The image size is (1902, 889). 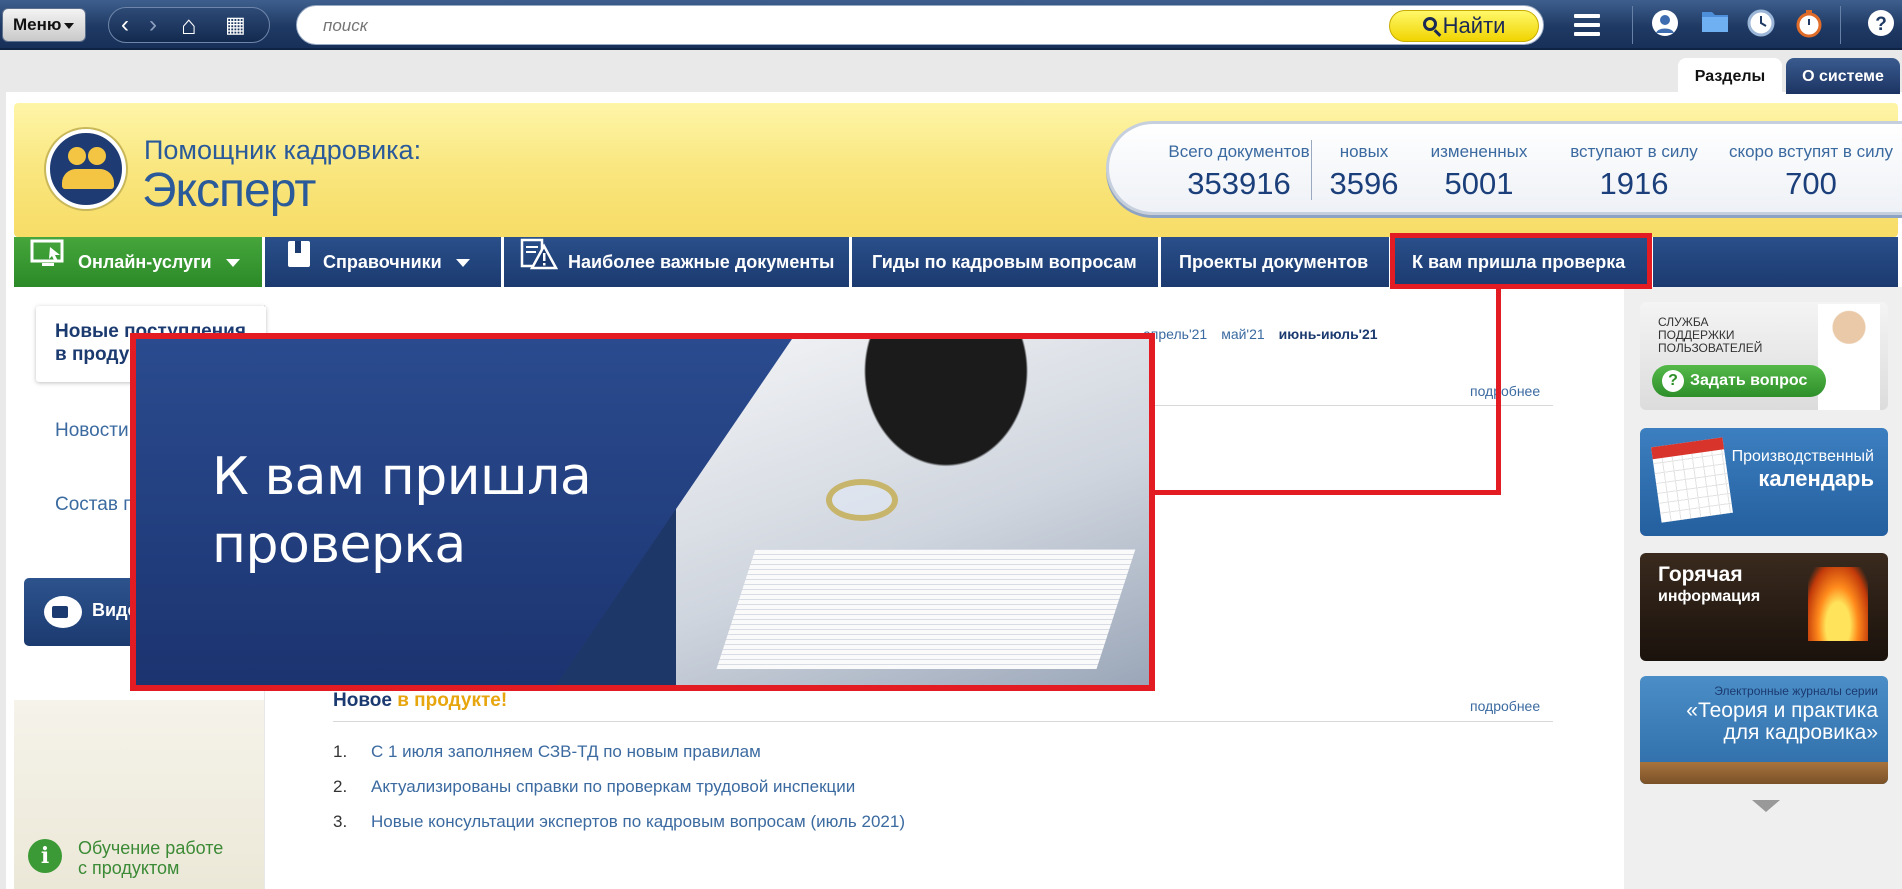 I want to click on list-number: 3., so click(x=340, y=821).